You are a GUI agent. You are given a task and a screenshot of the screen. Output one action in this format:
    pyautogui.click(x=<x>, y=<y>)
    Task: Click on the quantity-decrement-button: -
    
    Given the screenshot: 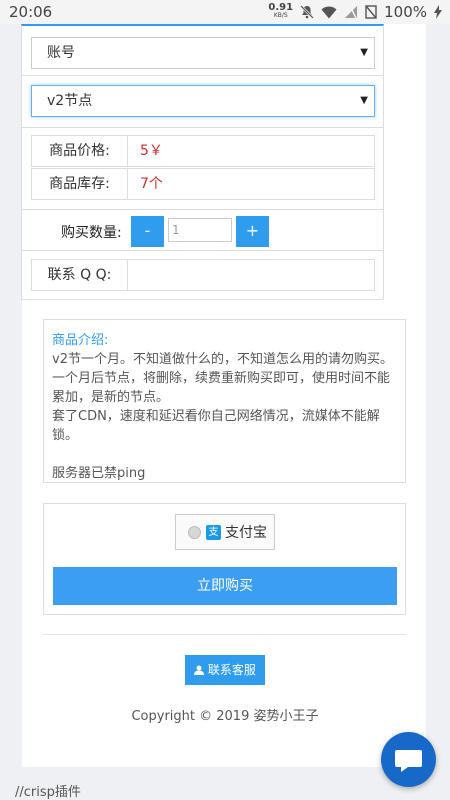 What is the action you would take?
    pyautogui.click(x=147, y=231)
    